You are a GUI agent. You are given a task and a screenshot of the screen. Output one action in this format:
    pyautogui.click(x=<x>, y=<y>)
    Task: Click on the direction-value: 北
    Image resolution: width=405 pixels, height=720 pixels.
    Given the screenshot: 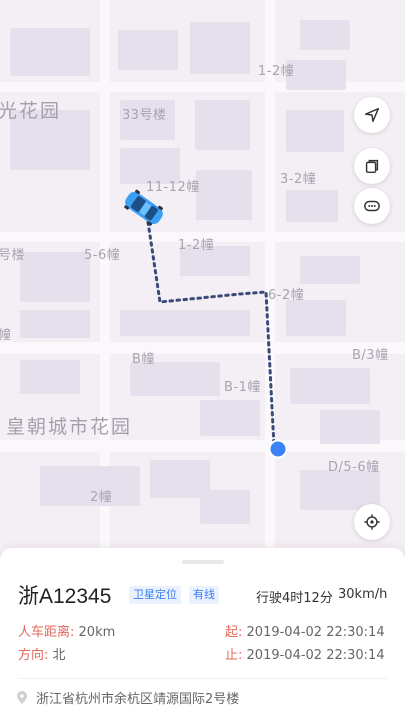 What is the action you would take?
    pyautogui.click(x=59, y=655)
    